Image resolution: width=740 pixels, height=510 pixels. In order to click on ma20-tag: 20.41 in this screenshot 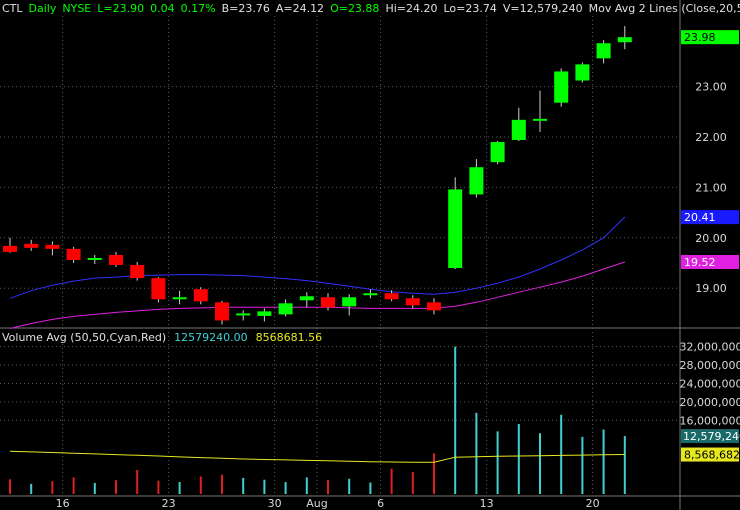, I will do `click(700, 217)`.